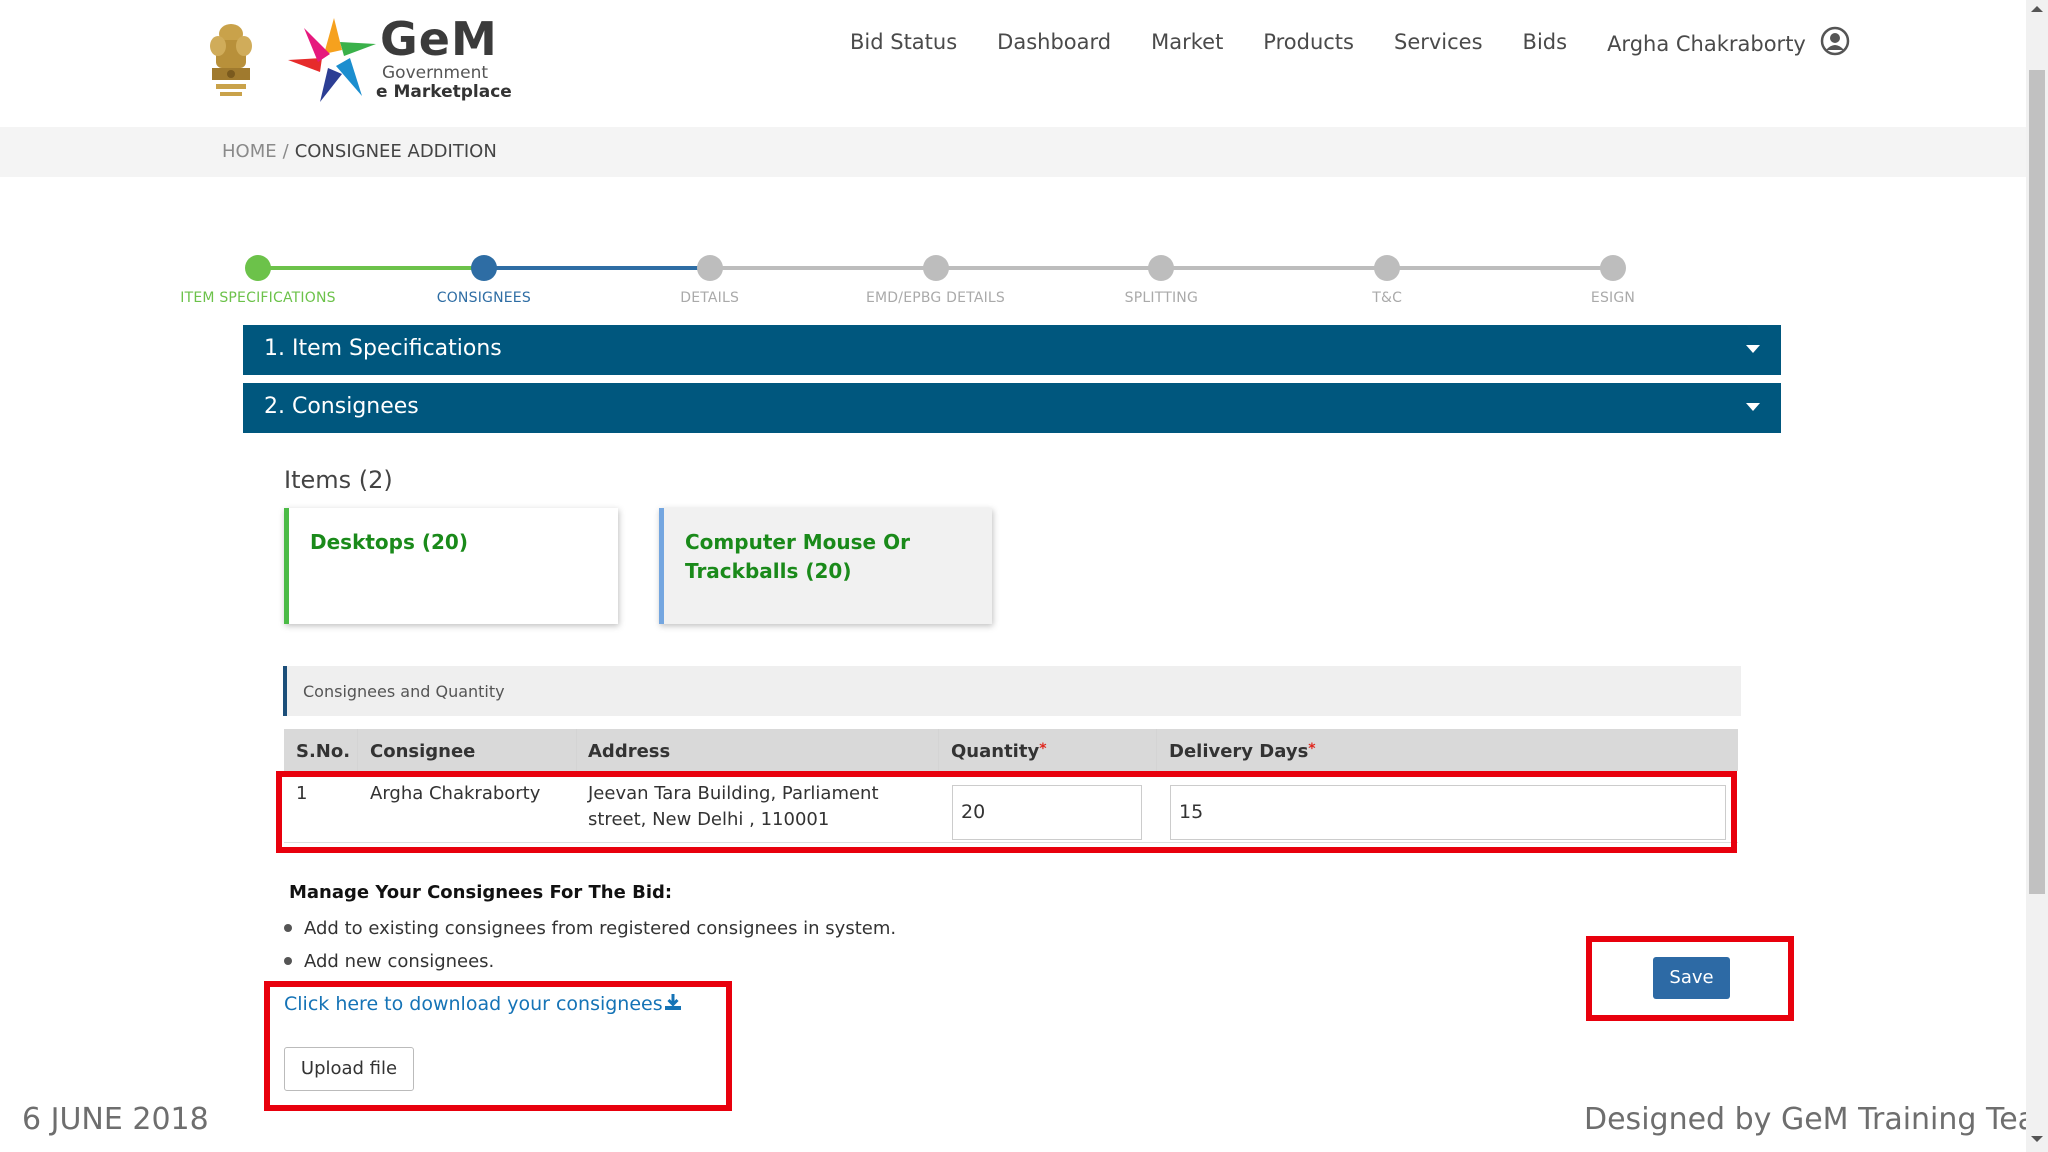 This screenshot has height=1152, width=2048. I want to click on header-quantity-label: Quantity, so click(995, 751).